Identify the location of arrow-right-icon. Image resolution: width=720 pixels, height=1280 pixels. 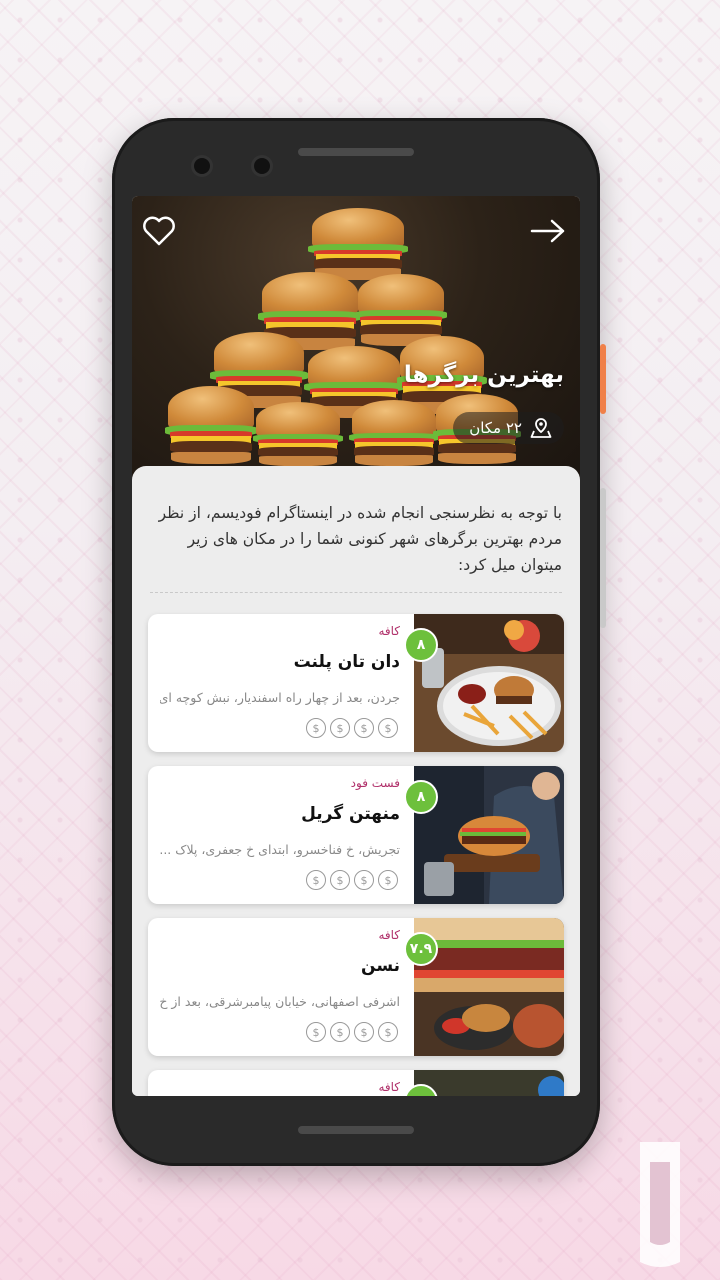
(548, 231).